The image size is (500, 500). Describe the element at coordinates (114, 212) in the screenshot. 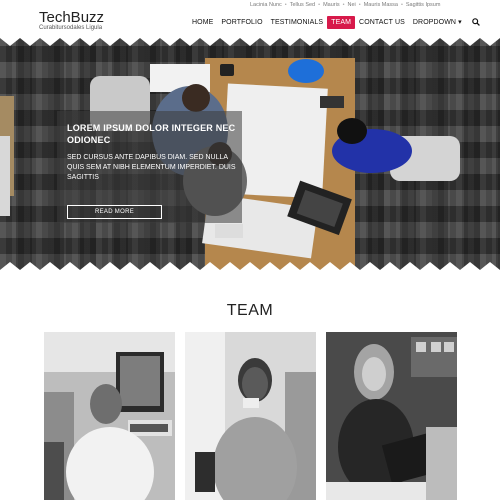

I see `read-more-button: READ MORE` at that location.